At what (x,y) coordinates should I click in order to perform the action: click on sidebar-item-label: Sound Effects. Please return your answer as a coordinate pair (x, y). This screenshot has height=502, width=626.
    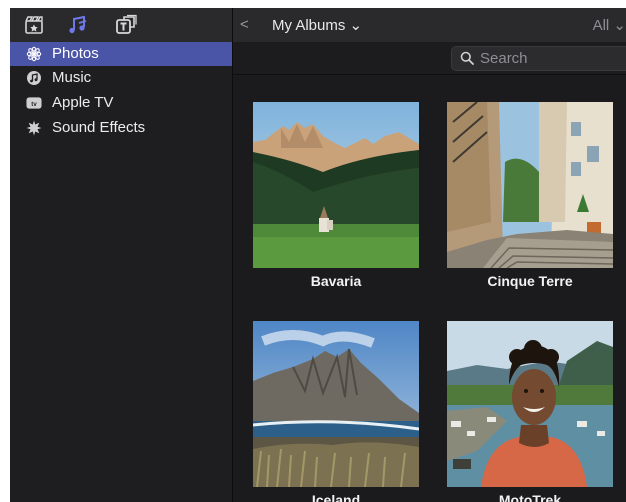
    Looking at the image, I should click on (99, 127).